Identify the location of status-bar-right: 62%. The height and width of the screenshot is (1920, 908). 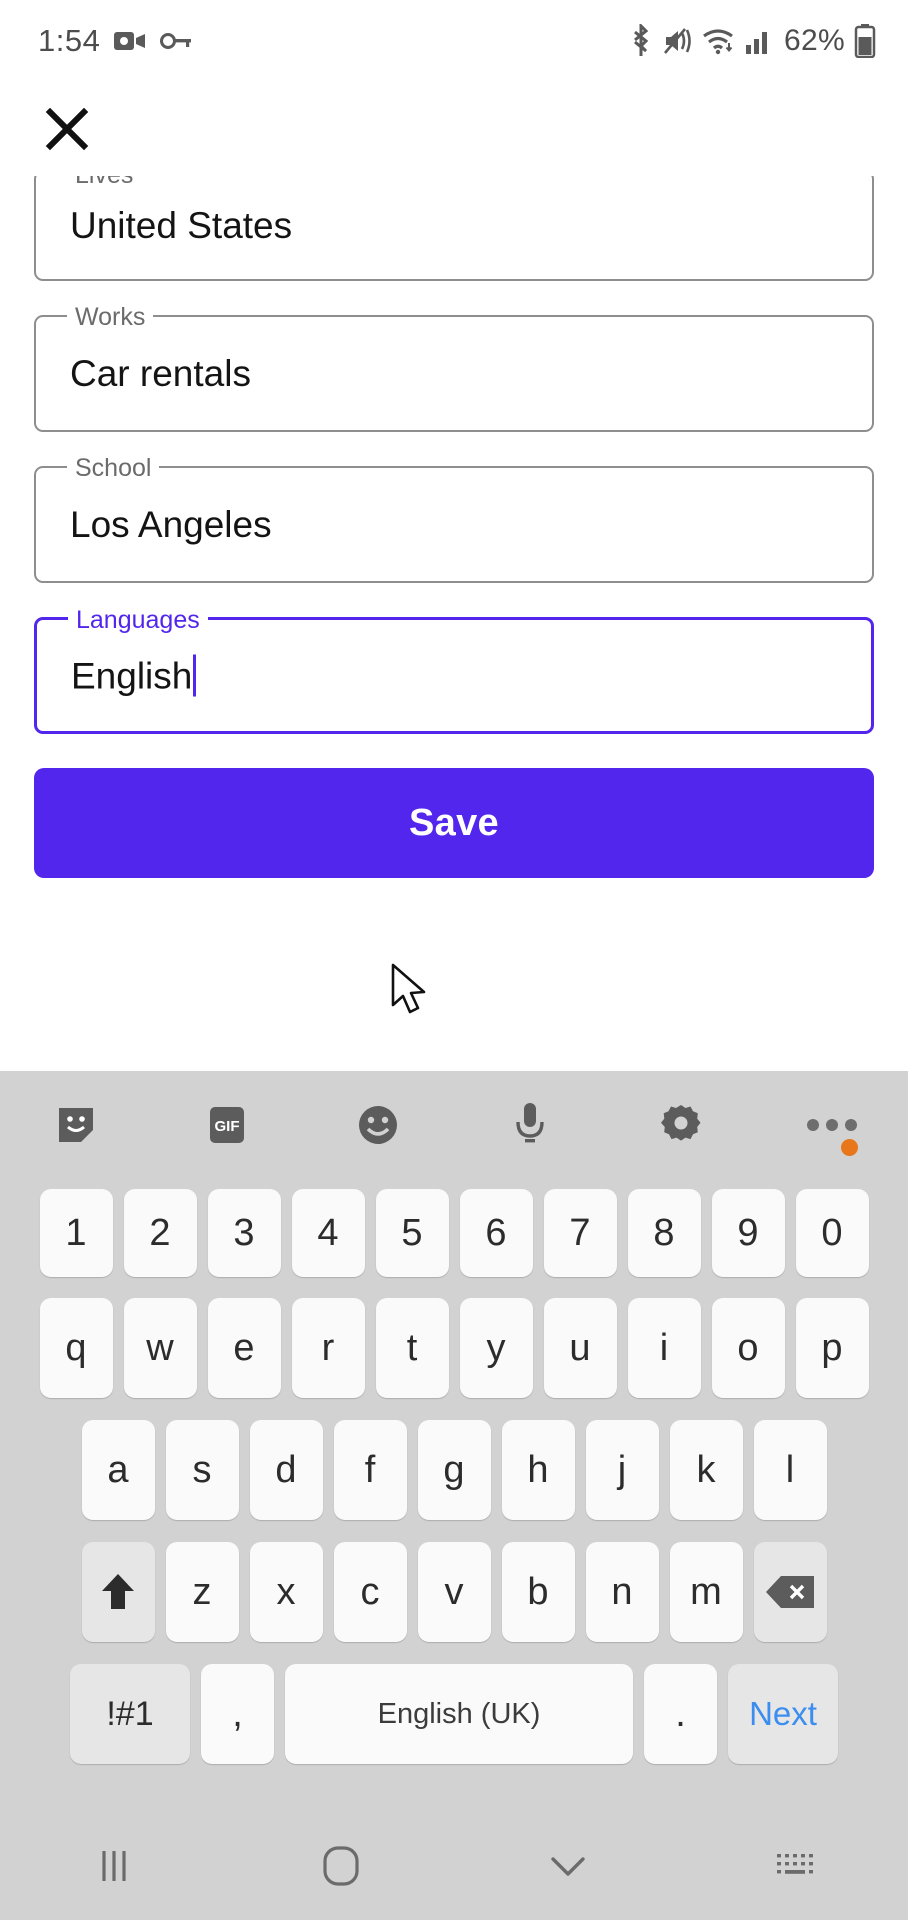
(752, 41).